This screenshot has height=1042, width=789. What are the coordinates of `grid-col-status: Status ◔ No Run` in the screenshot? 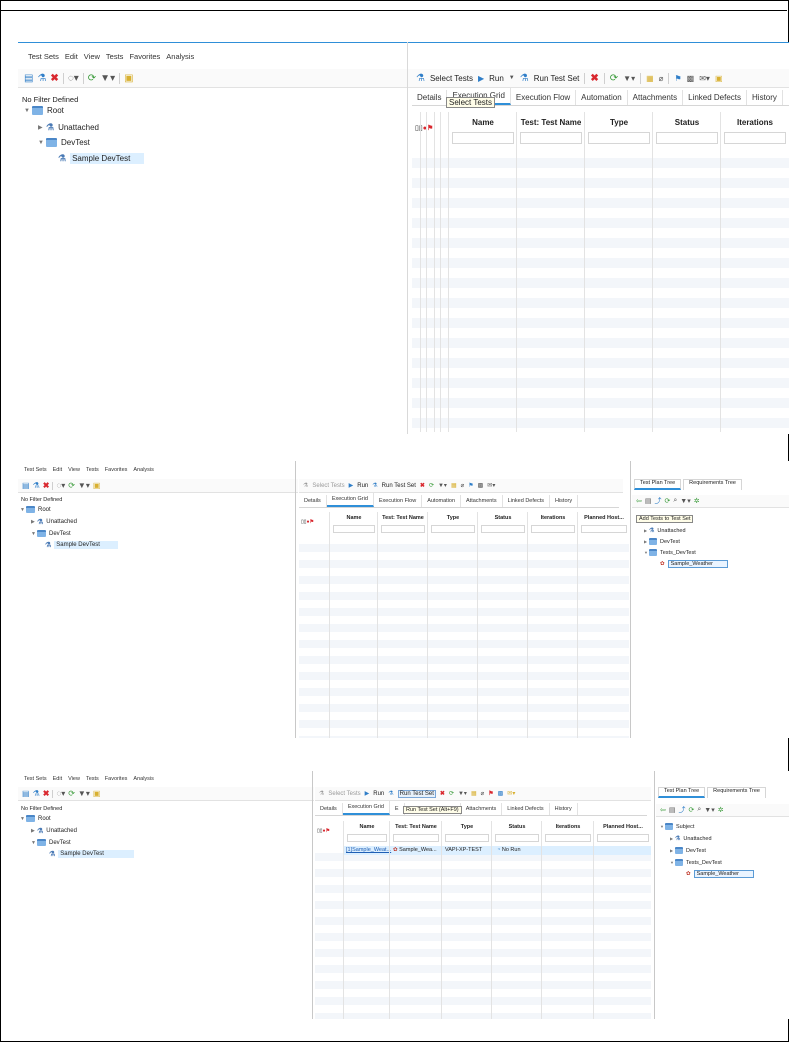 It's located at (516, 920).